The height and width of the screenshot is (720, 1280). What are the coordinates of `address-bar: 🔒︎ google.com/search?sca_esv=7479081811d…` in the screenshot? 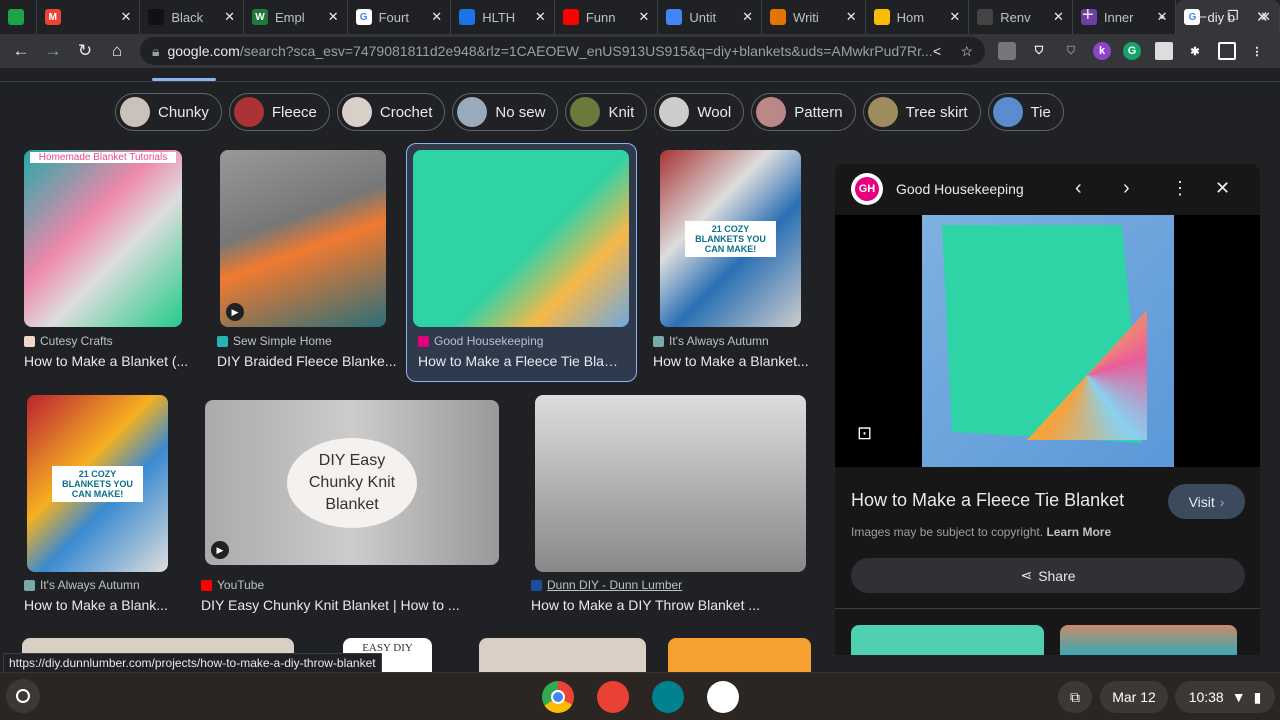 It's located at (562, 51).